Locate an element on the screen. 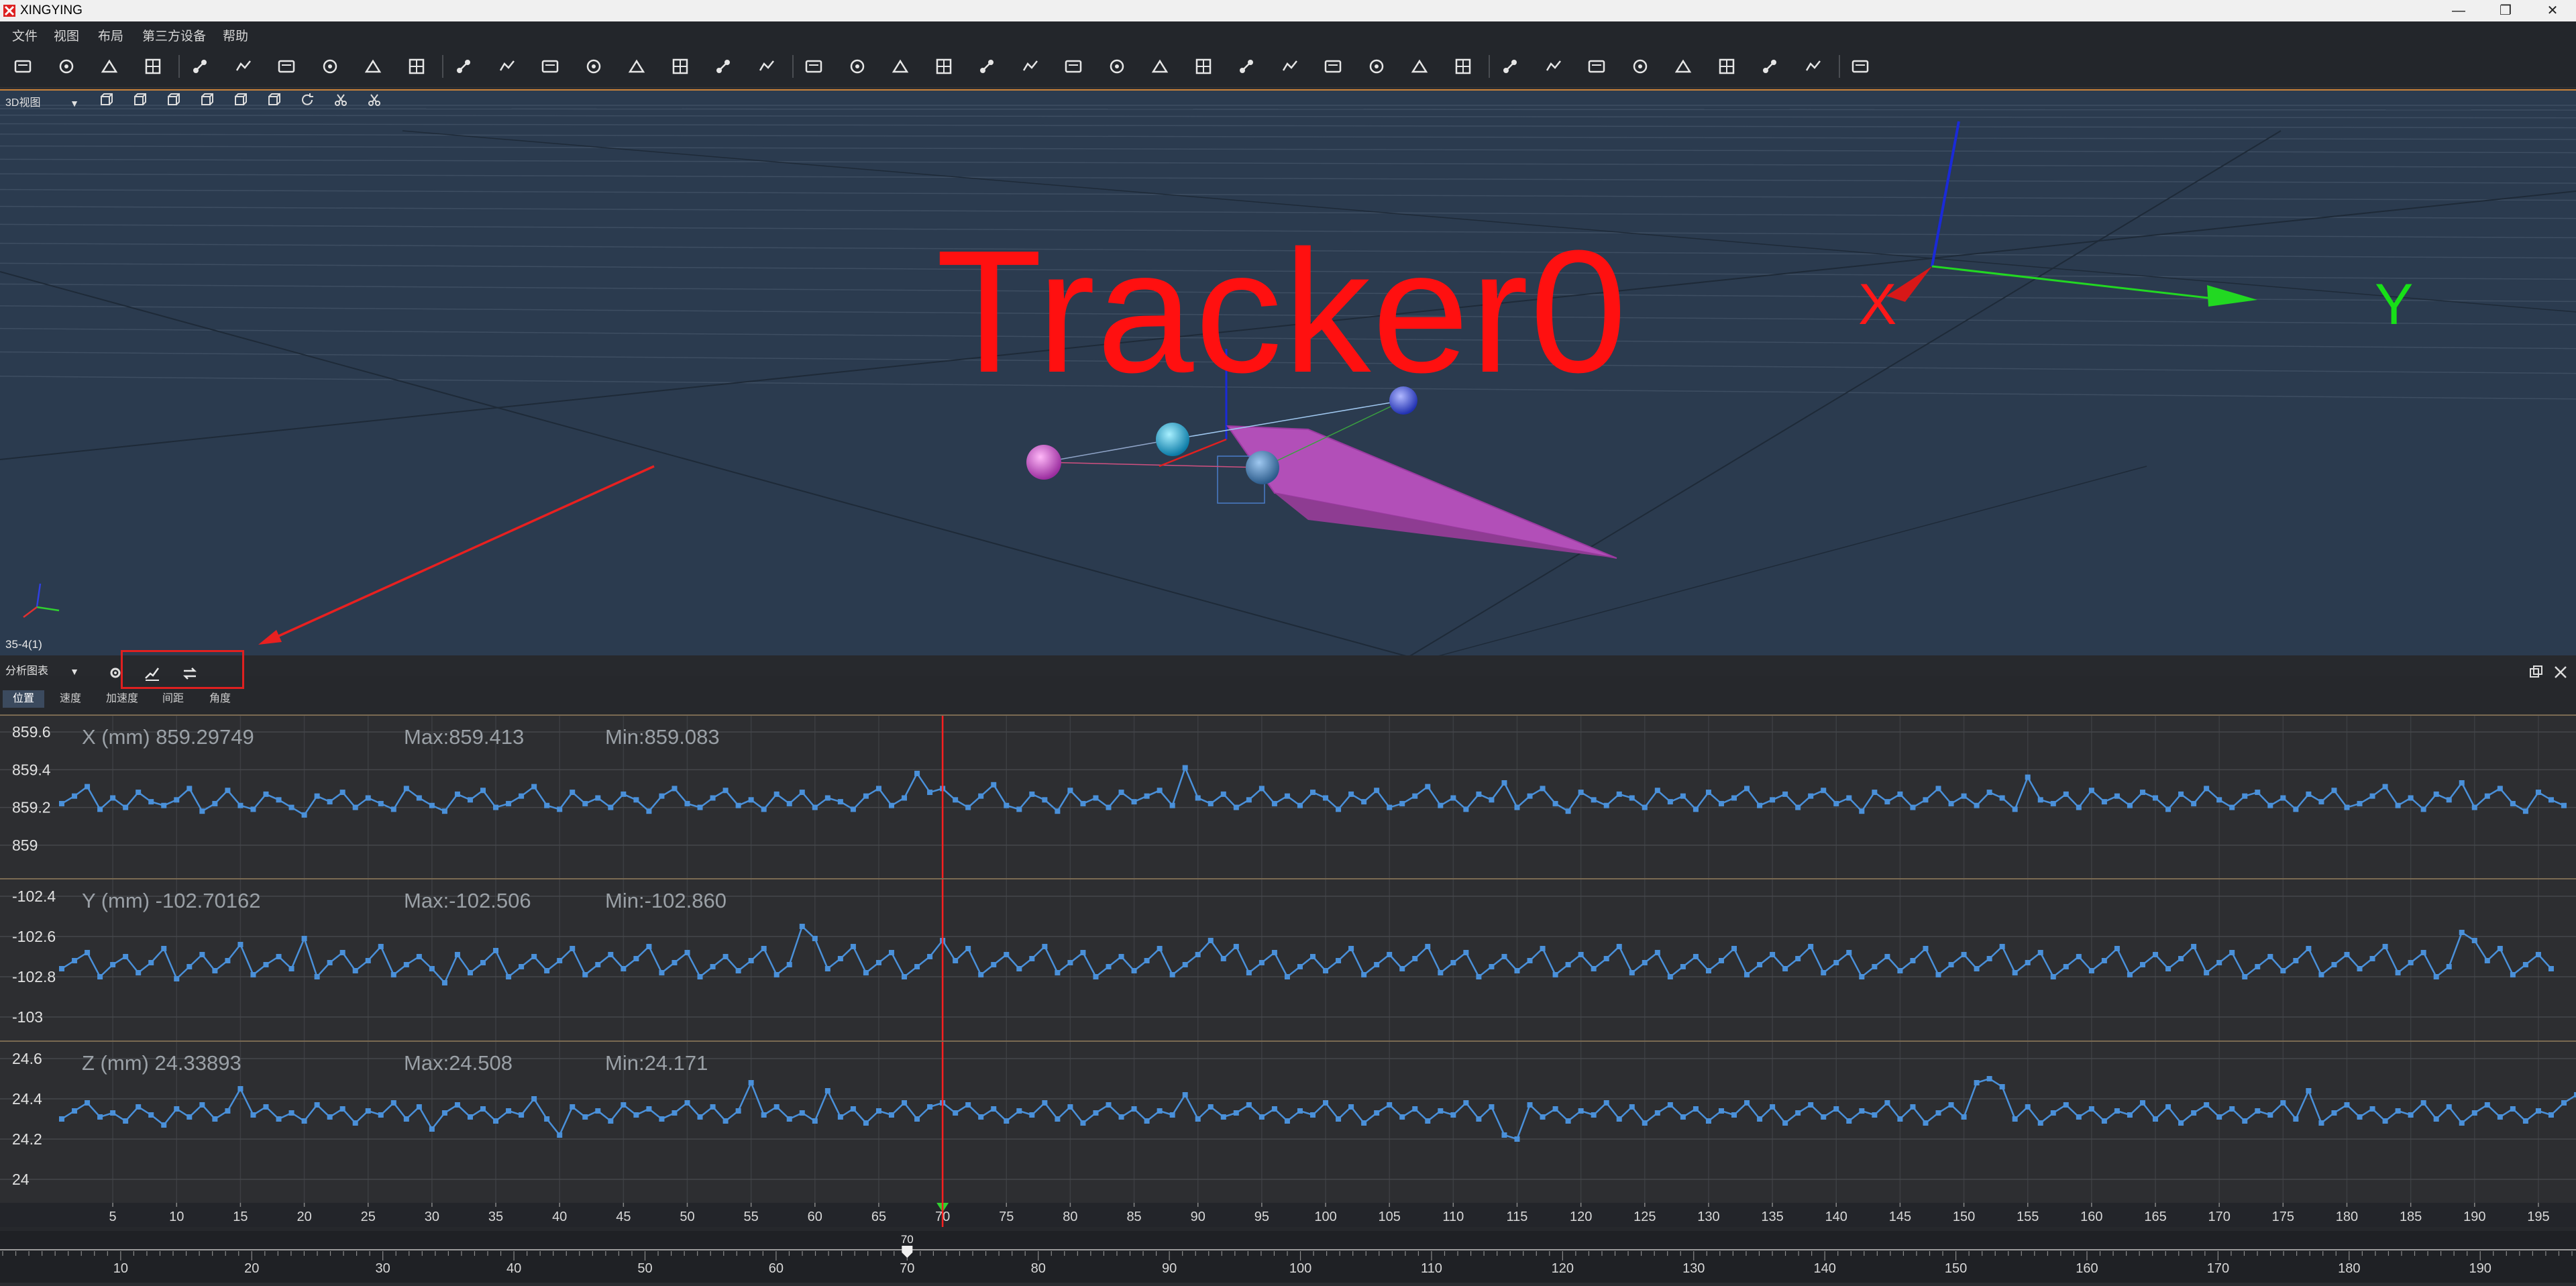 Image resolution: width=2576 pixels, height=1286 pixels. settings-icon is located at coordinates (416, 66).